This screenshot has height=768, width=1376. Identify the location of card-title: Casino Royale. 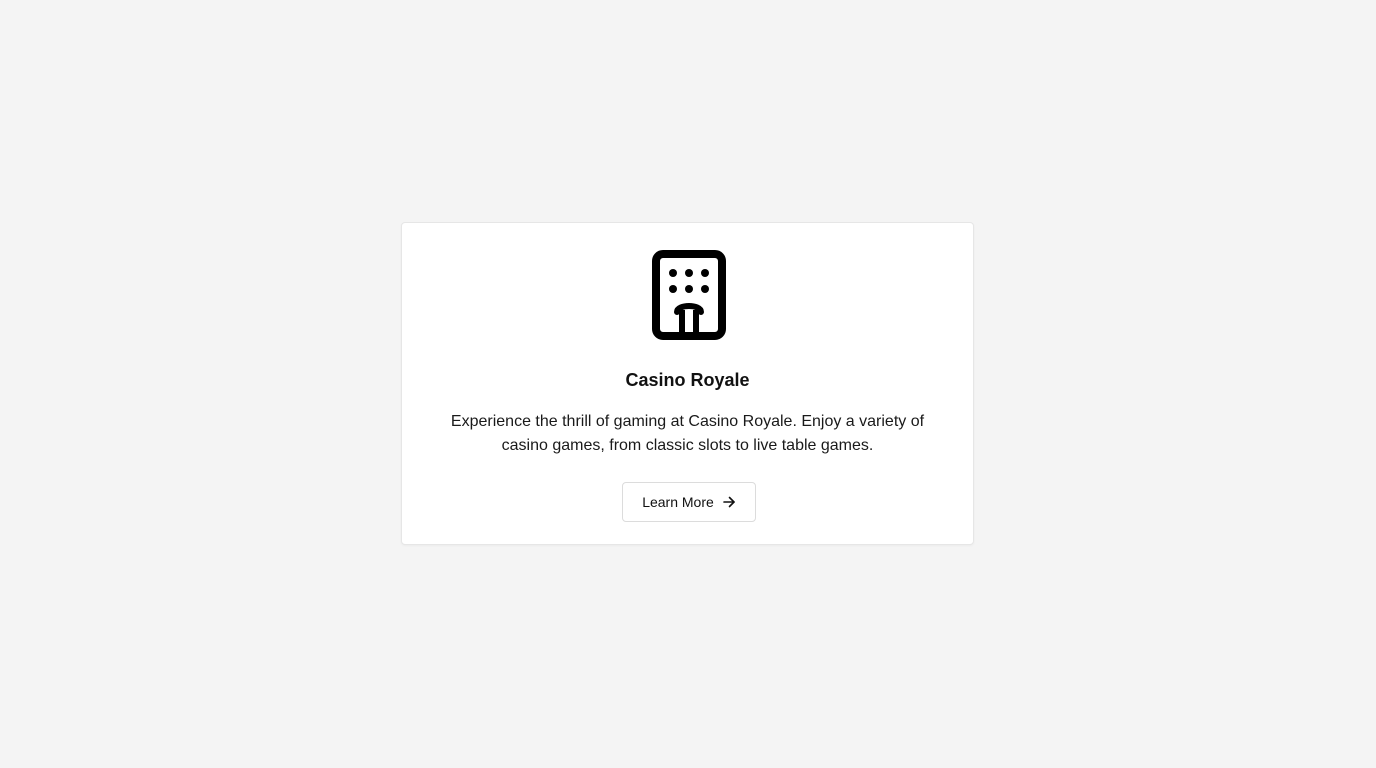
(687, 380).